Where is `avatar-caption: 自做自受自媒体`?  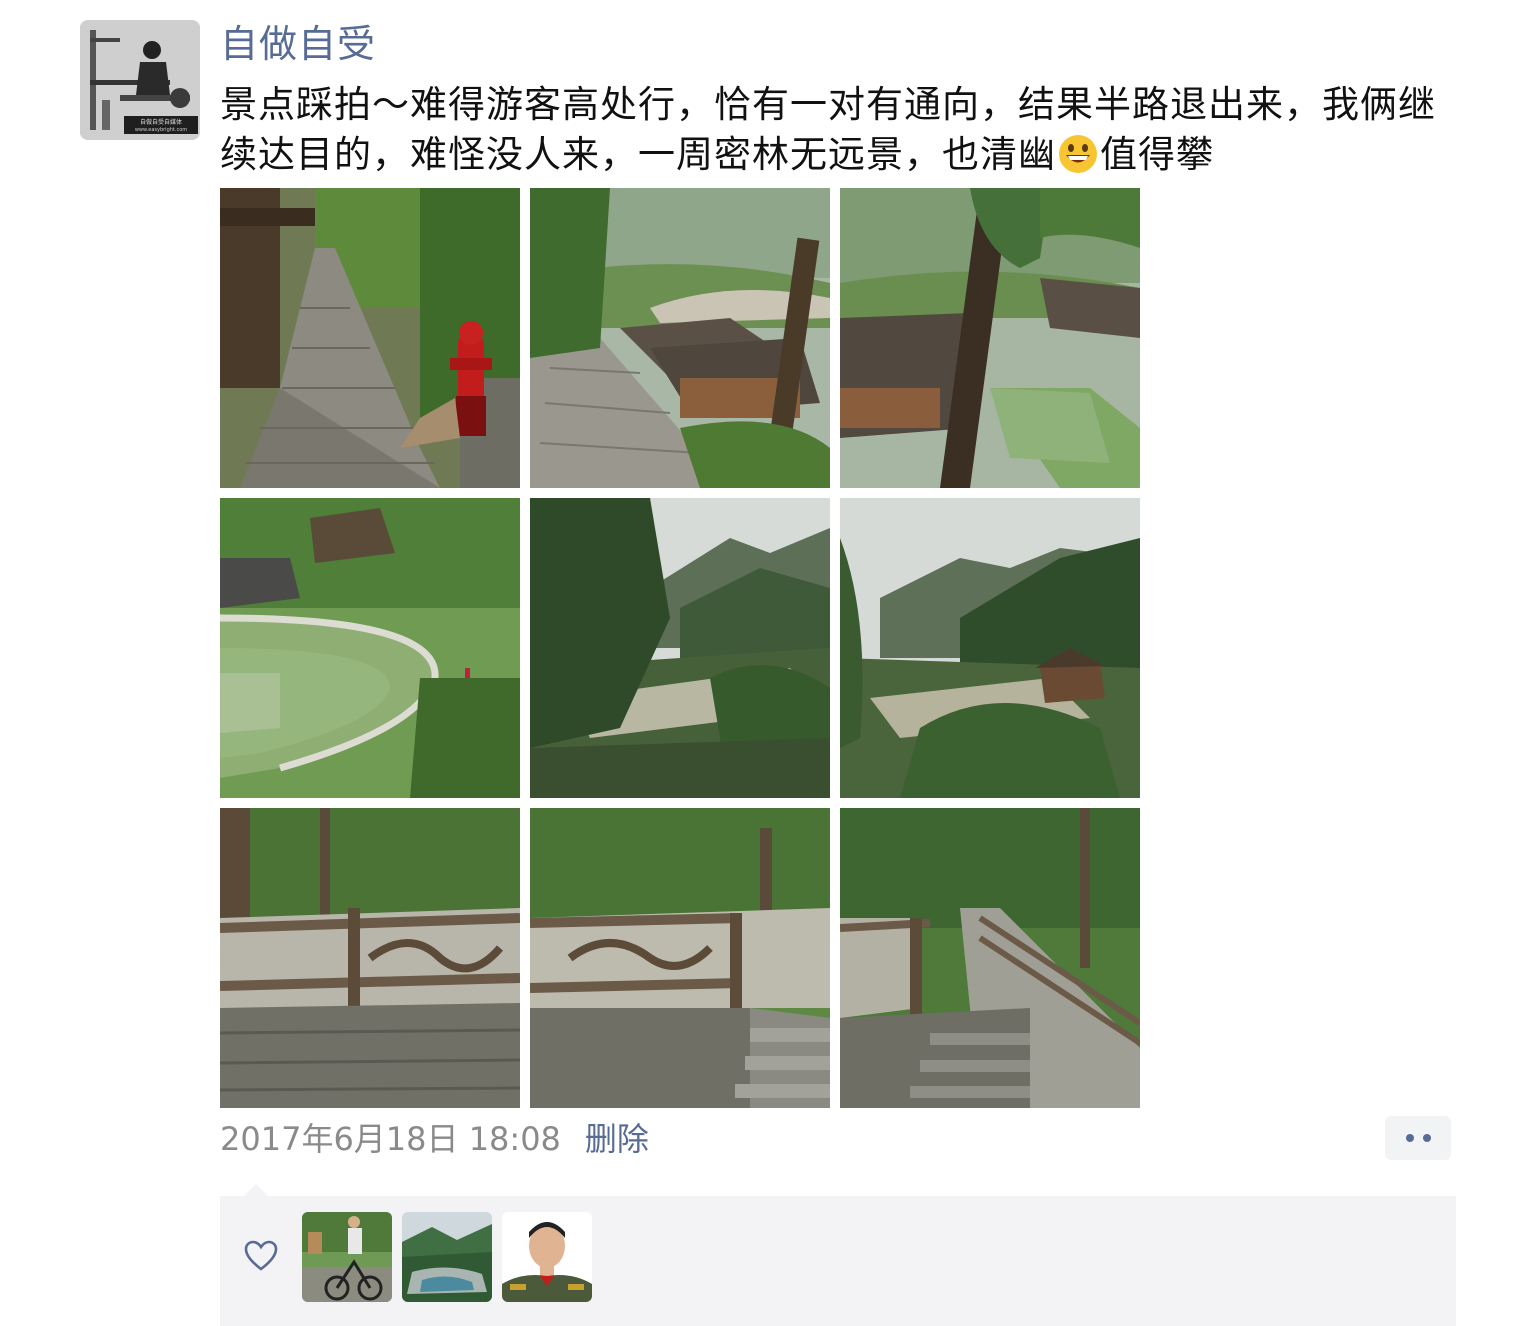 avatar-caption: 自做自受自媒体 is located at coordinates (161, 122).